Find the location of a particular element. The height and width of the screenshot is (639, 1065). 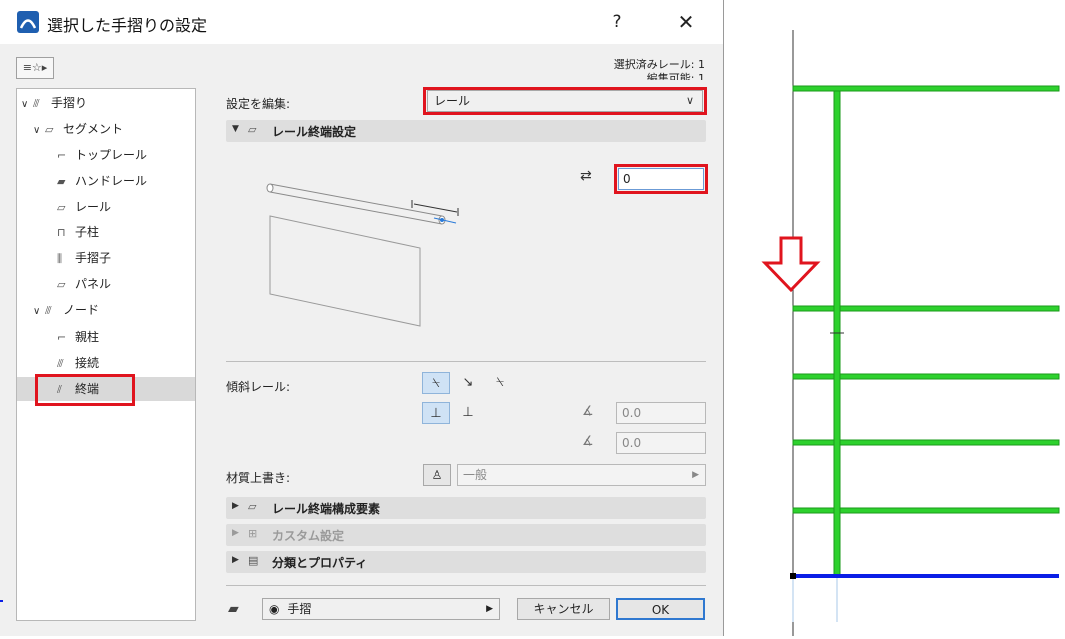

section-custom-settings: ▶ ⊞ カスタム設定 is located at coordinates (466, 535).